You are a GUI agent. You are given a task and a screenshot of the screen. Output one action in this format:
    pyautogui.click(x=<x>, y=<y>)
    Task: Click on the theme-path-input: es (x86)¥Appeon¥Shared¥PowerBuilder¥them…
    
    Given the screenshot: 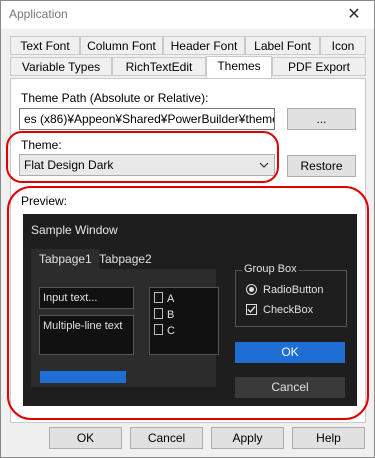 What is the action you would take?
    pyautogui.click(x=147, y=119)
    